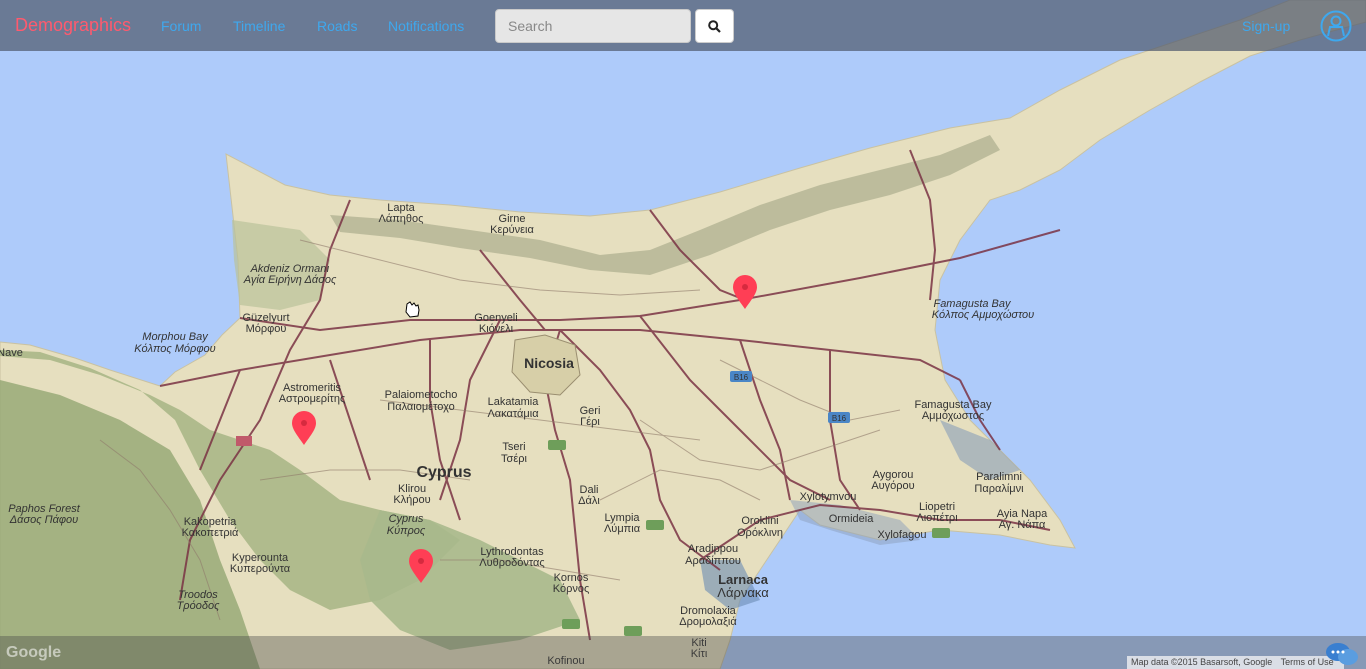  I want to click on google-logo: Google, so click(34, 652).